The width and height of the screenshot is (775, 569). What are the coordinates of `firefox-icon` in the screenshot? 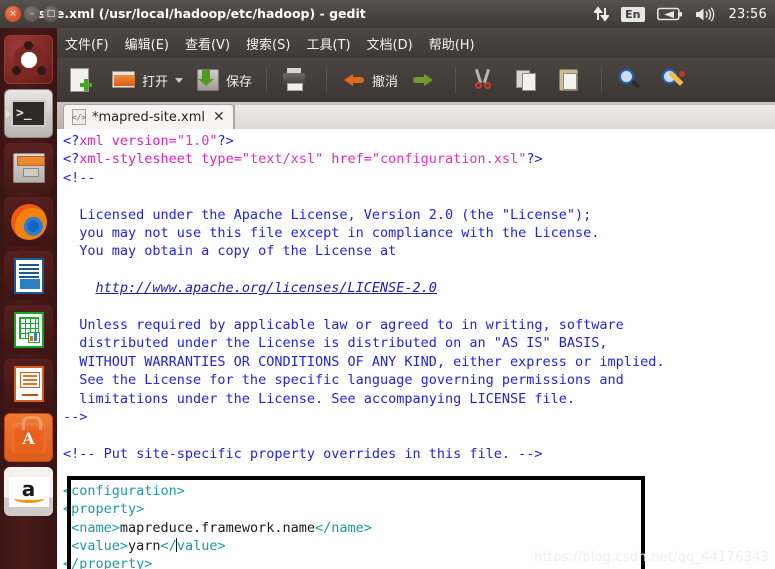 It's located at (28, 221).